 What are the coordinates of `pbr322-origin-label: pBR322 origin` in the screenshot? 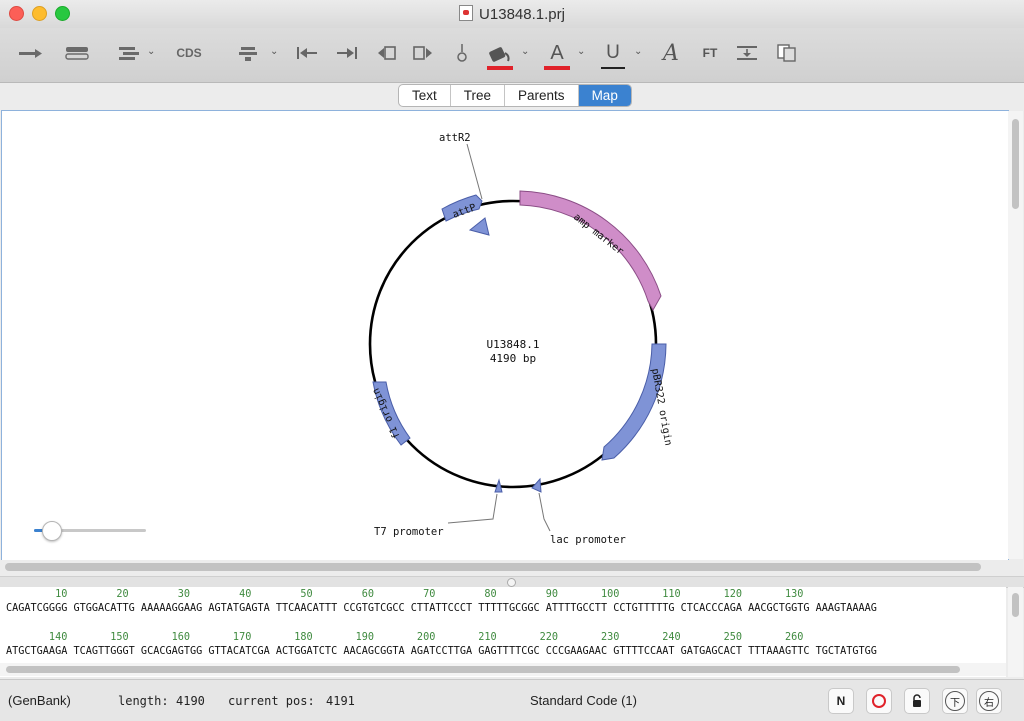 It's located at (661, 407).